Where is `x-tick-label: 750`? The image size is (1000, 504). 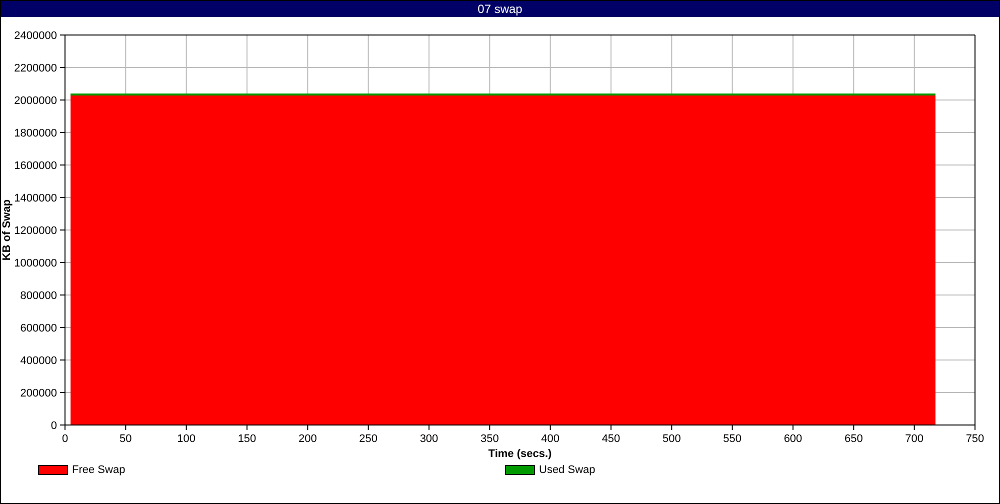 x-tick-label: 750 is located at coordinates (975, 439).